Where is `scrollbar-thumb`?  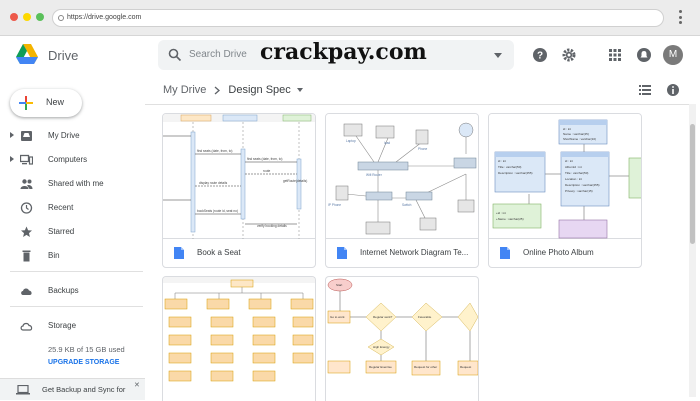
scrollbar-thumb is located at coordinates (692, 184).